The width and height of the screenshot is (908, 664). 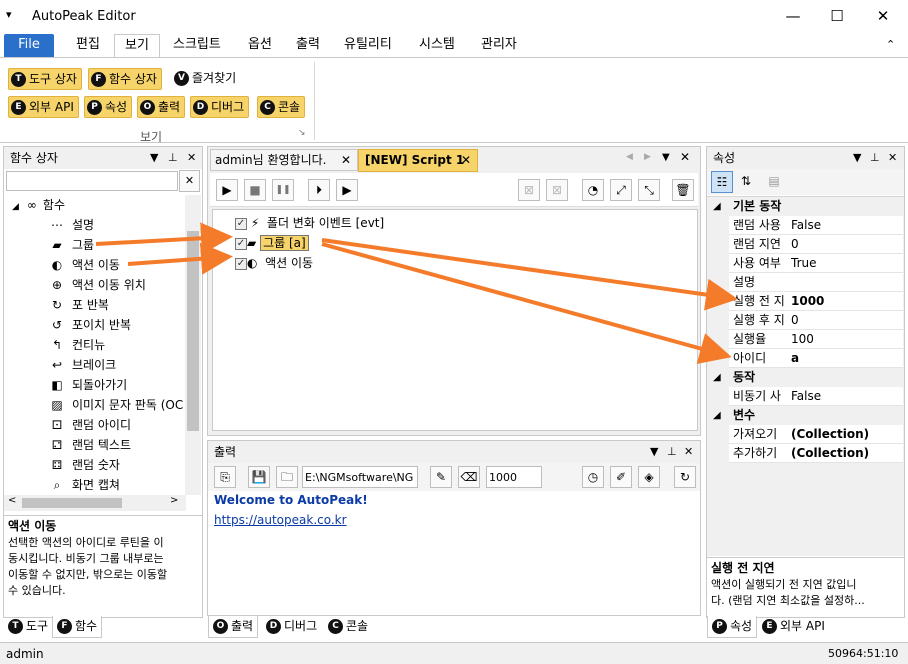 What do you see at coordinates (302, 133) in the screenshot?
I see `dialog-launcher-icon: ↘` at bounding box center [302, 133].